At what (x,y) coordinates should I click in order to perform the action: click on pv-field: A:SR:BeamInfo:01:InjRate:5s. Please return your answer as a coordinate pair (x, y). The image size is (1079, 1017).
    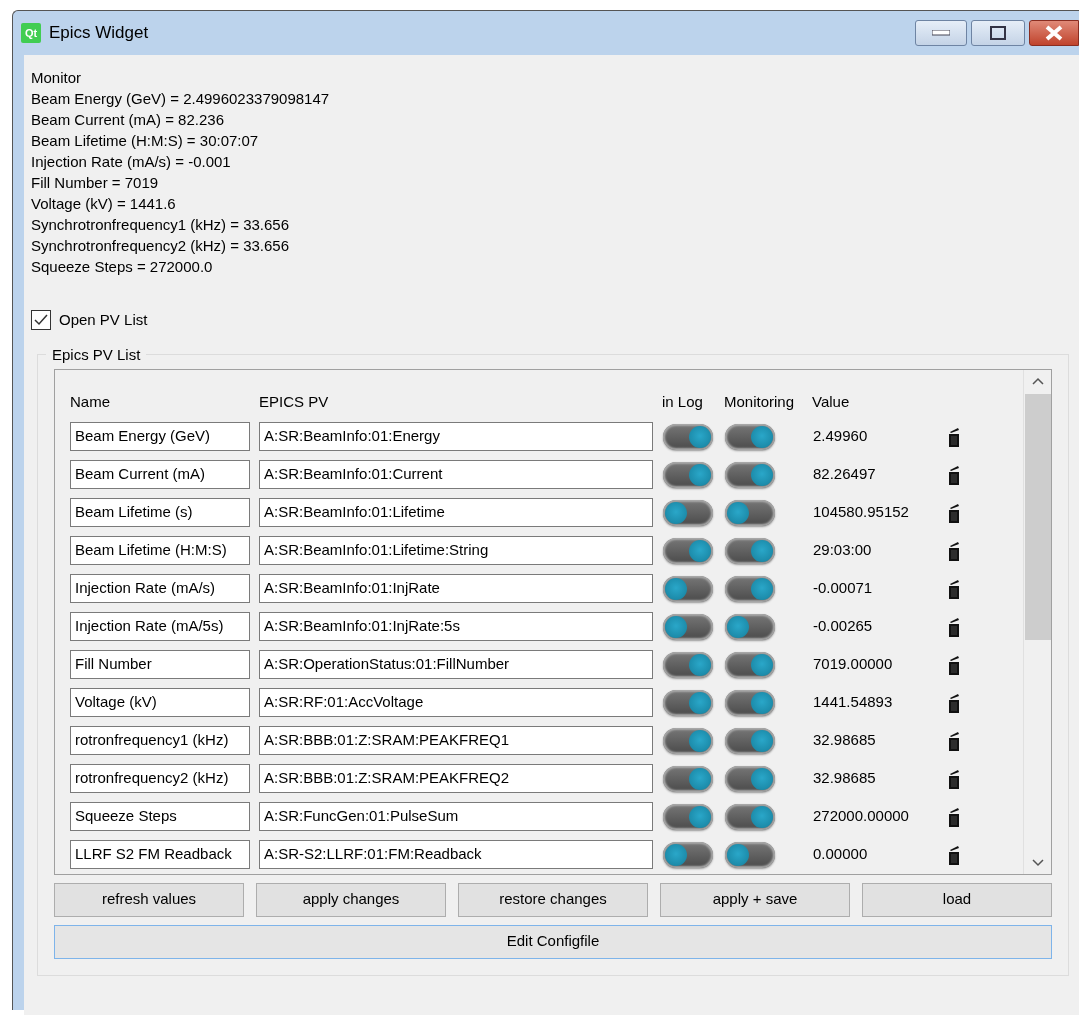
    Looking at the image, I should click on (456, 626).